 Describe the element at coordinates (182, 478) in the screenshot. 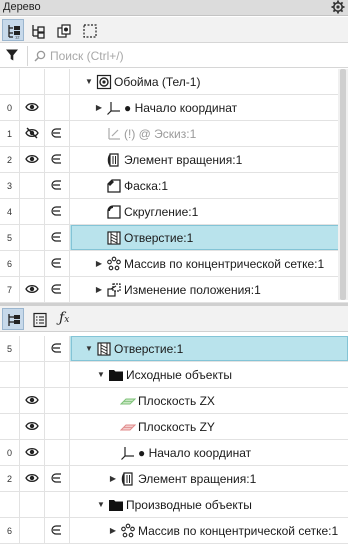

I see `tree-node: ▶ Элемент вращения:1` at that location.